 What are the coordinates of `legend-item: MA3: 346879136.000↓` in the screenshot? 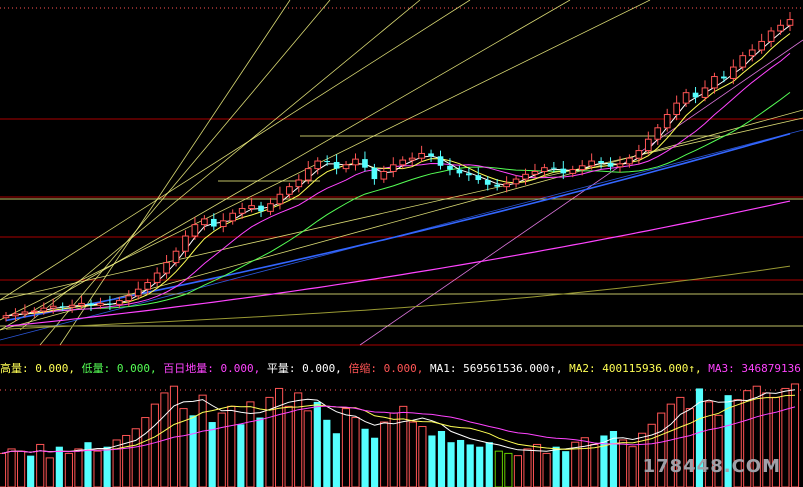 It's located at (755, 368).